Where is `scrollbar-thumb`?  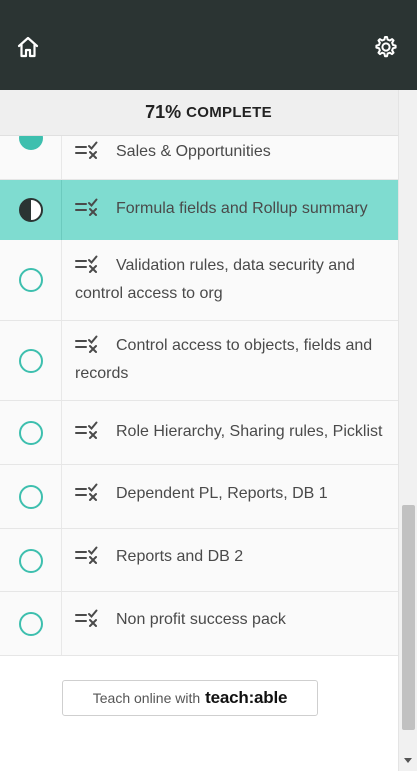 scrollbar-thumb is located at coordinates (408, 617).